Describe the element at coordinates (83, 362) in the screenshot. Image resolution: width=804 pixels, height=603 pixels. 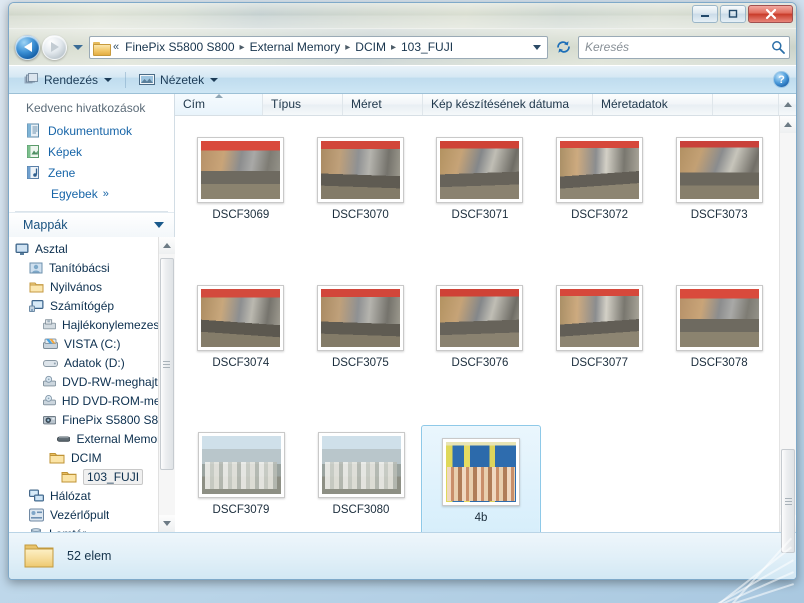
I see `tree-item-adatok-d: Adatok (D:)` at that location.